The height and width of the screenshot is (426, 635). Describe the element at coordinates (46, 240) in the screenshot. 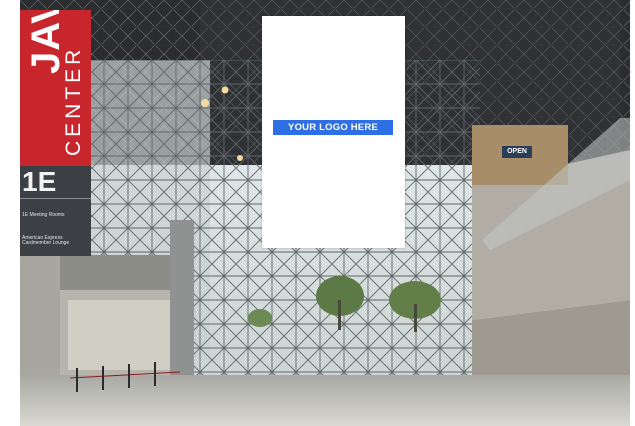

I see `directory-line-3: American Express Cardmember Lounge` at that location.